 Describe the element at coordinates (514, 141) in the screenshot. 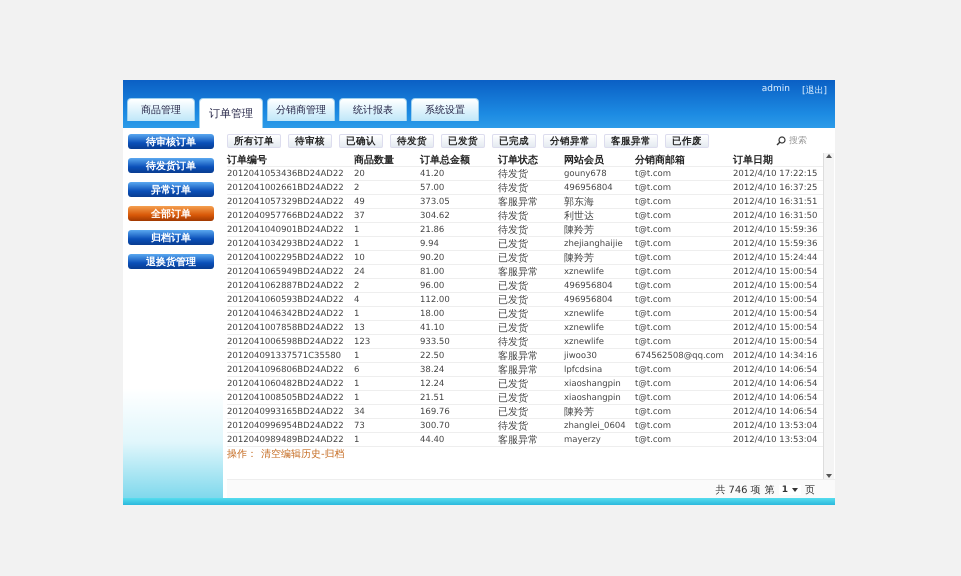

I see `filter-button: 已完成` at that location.